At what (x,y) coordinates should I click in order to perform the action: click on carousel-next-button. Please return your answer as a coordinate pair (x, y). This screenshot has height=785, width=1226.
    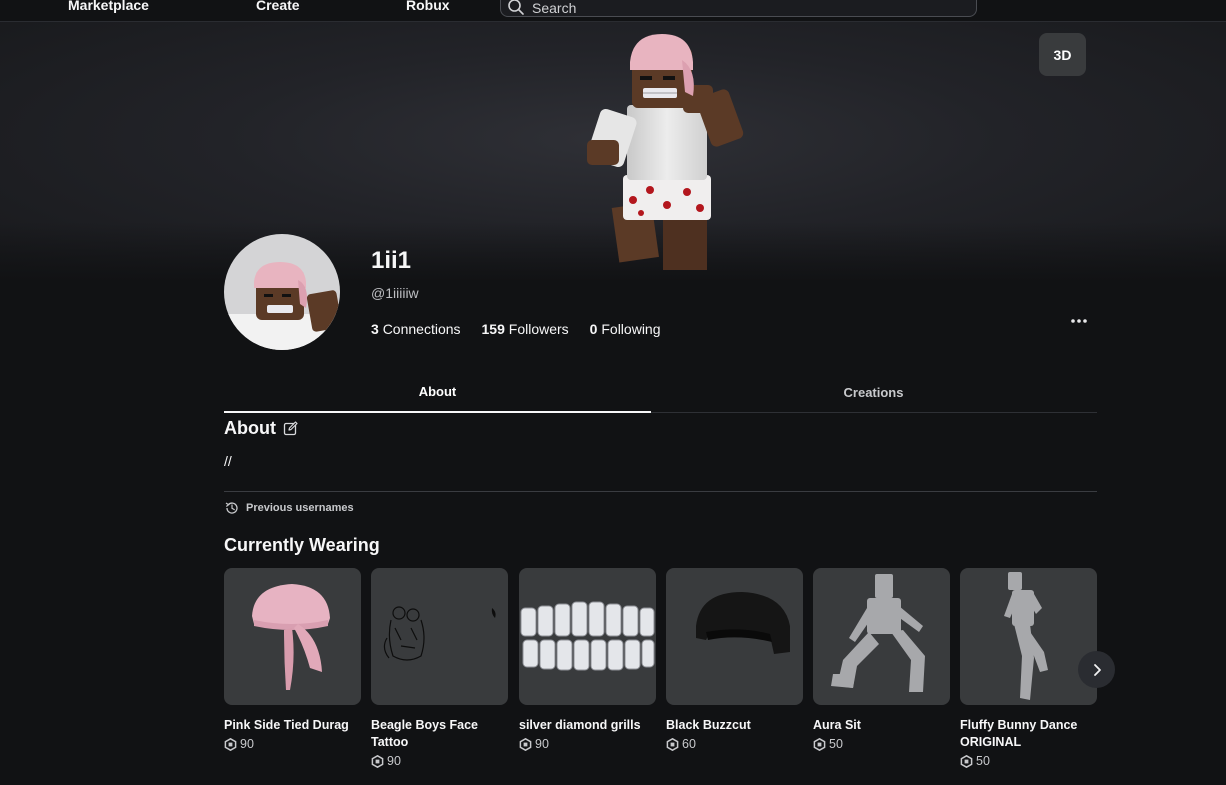
    Looking at the image, I should click on (1096, 669).